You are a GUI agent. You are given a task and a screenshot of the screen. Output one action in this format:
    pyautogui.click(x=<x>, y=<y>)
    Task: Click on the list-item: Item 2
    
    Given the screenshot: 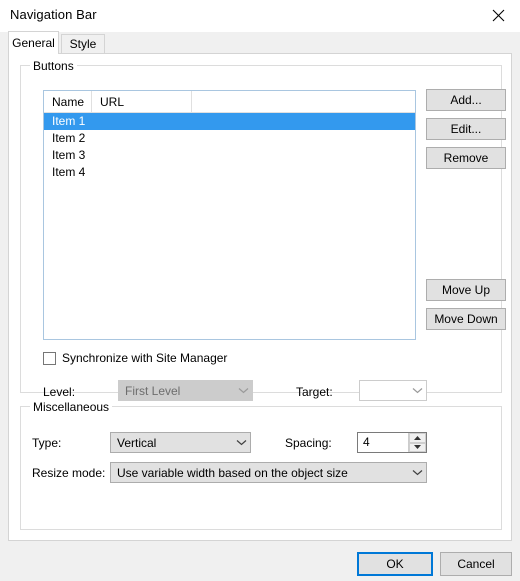 What is the action you would take?
    pyautogui.click(x=229, y=138)
    